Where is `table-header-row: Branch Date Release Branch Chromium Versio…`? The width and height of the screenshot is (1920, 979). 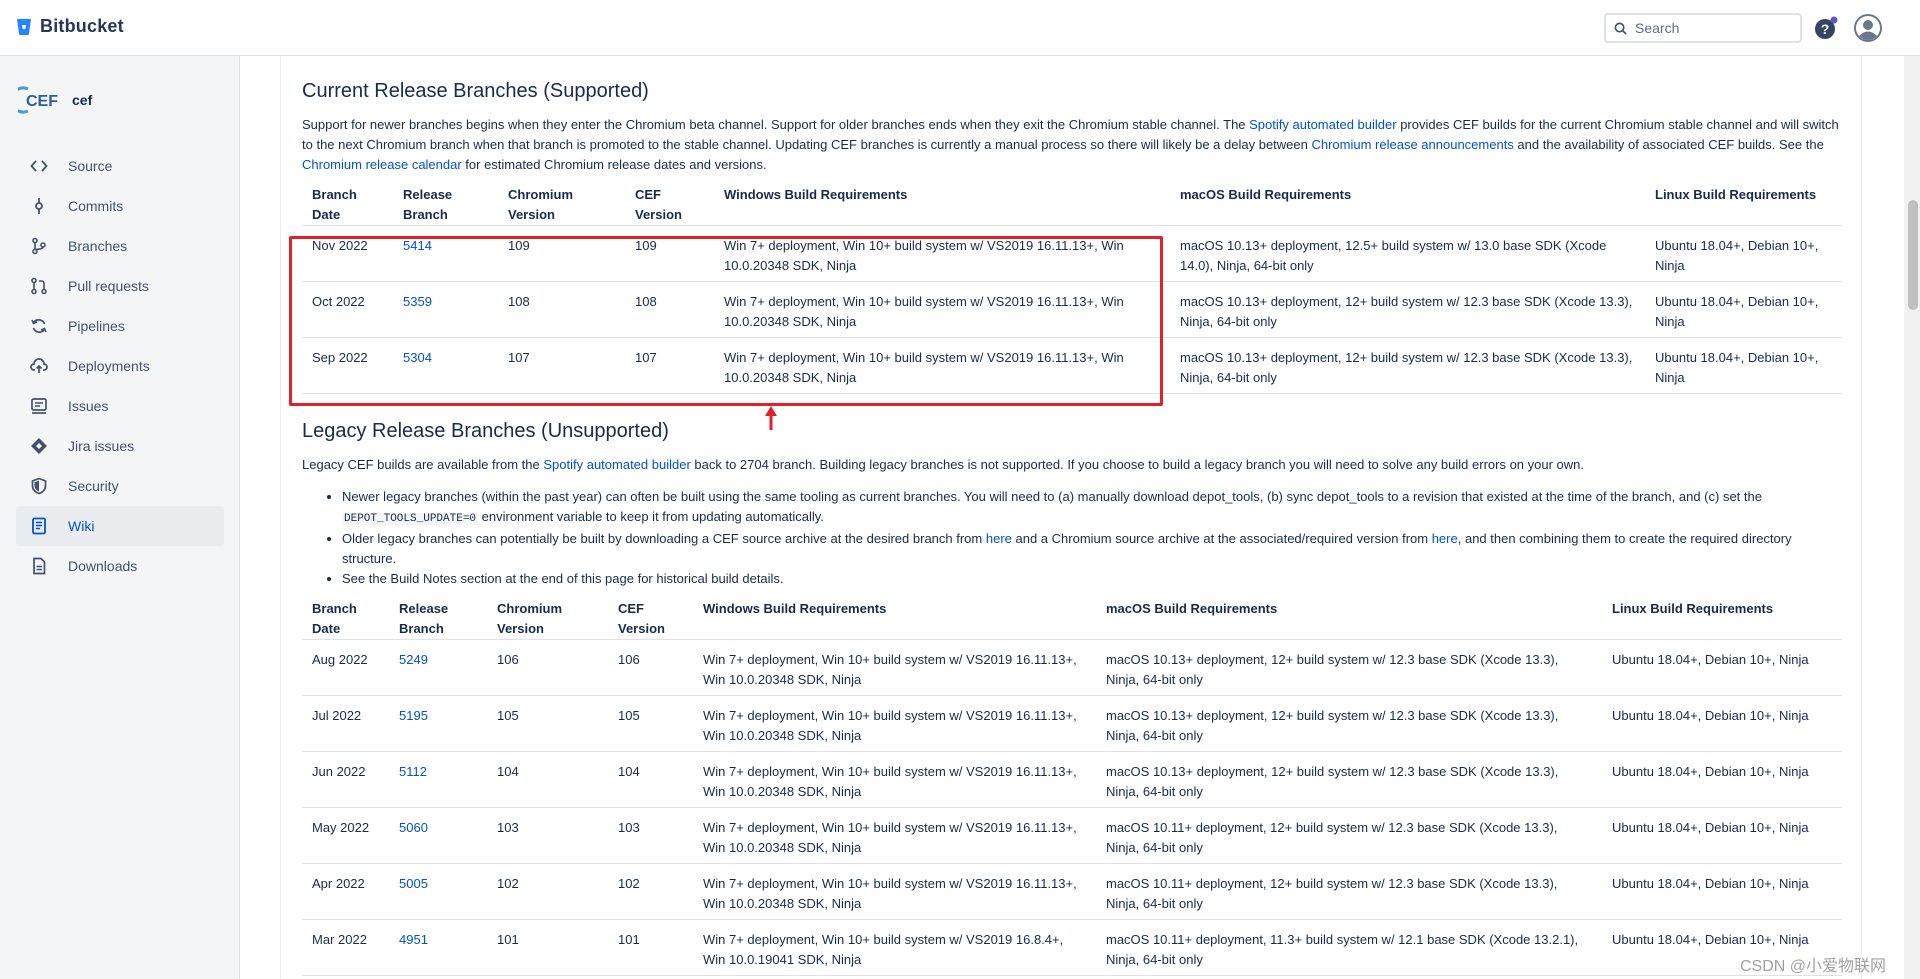
table-header-row: Branch Date Release Branch Chromium Versio… is located at coordinates (1072, 619).